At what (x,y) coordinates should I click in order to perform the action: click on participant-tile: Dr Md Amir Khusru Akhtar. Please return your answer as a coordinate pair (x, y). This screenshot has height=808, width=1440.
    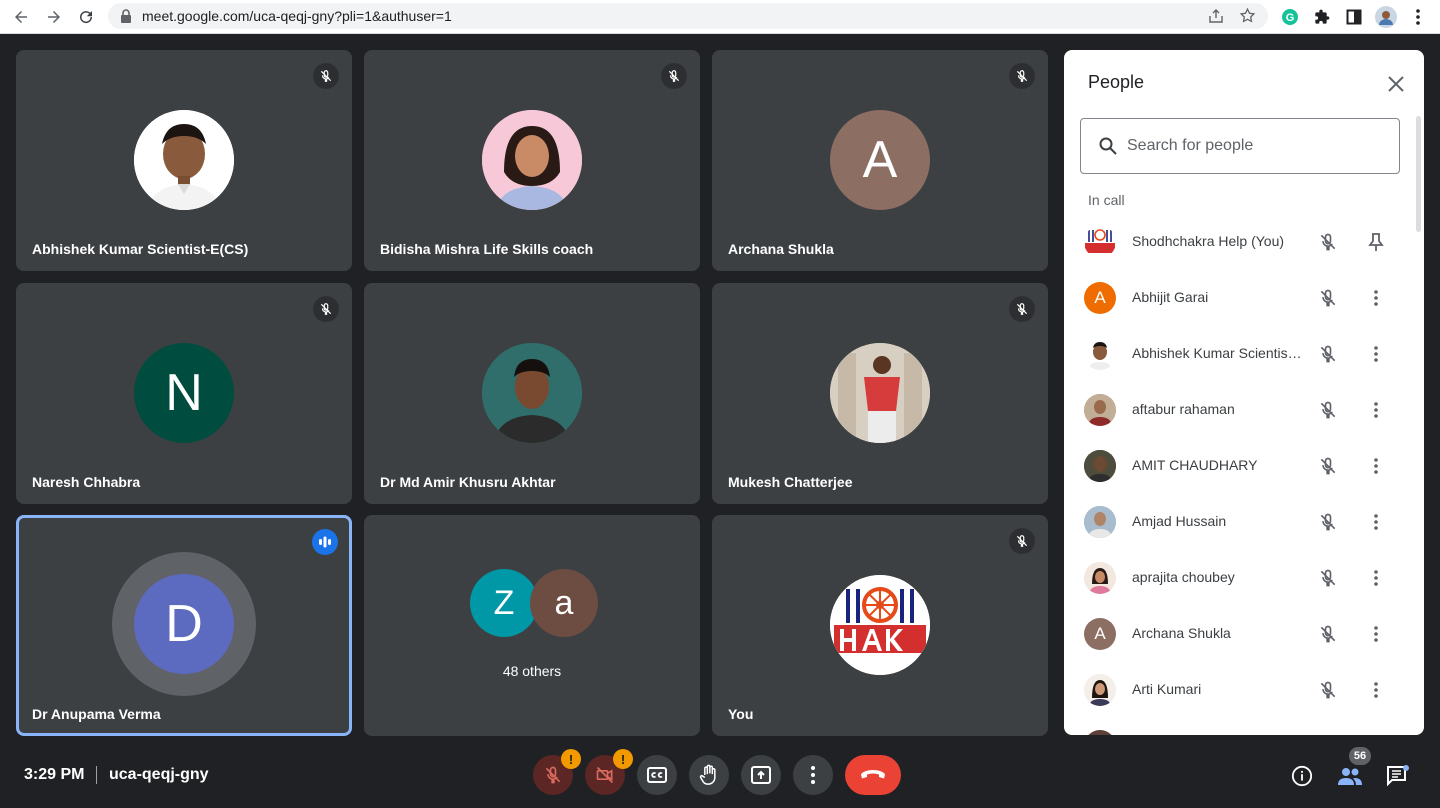
    Looking at the image, I should click on (532, 393).